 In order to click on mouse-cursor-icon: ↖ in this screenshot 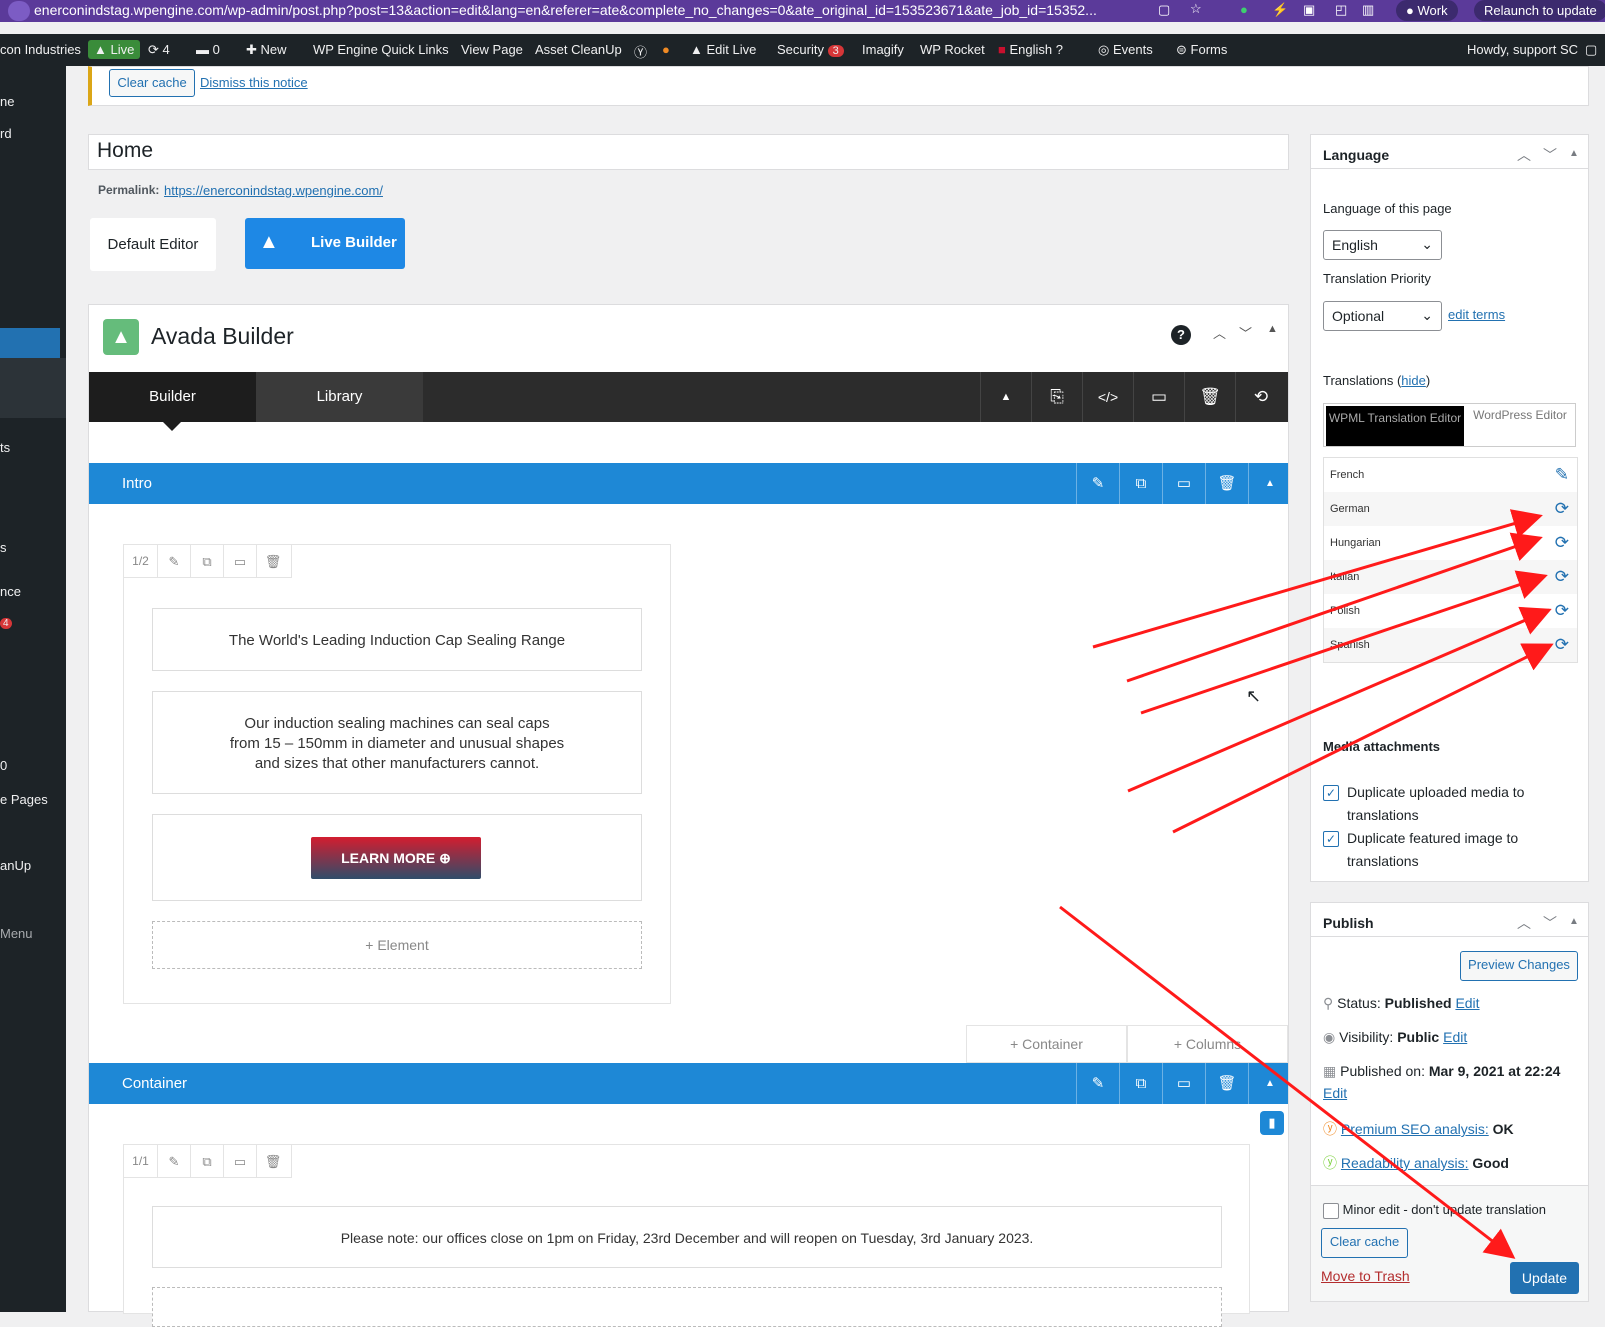, I will do `click(1254, 696)`.